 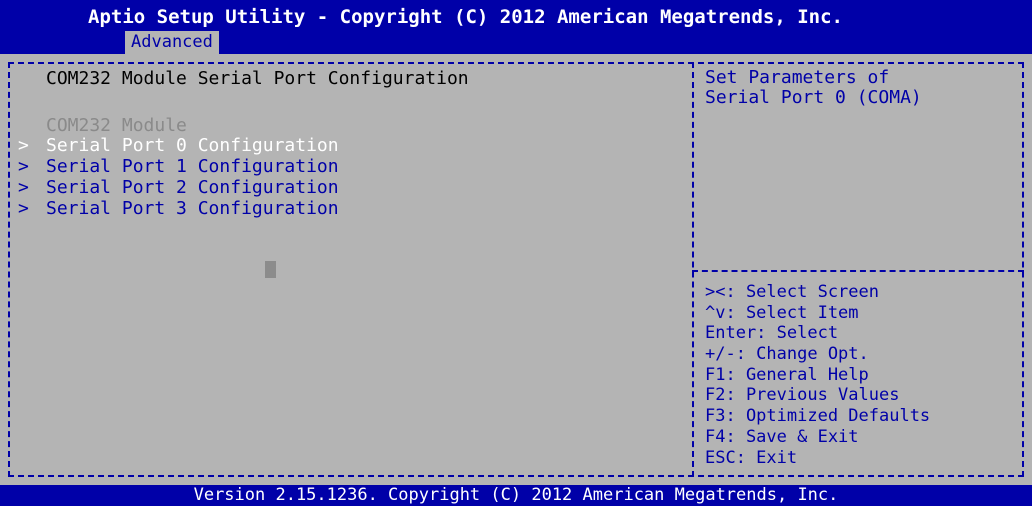 I want to click on key-hint-optimized-defaults: F3: Optimized Defaults, so click(x=818, y=416).